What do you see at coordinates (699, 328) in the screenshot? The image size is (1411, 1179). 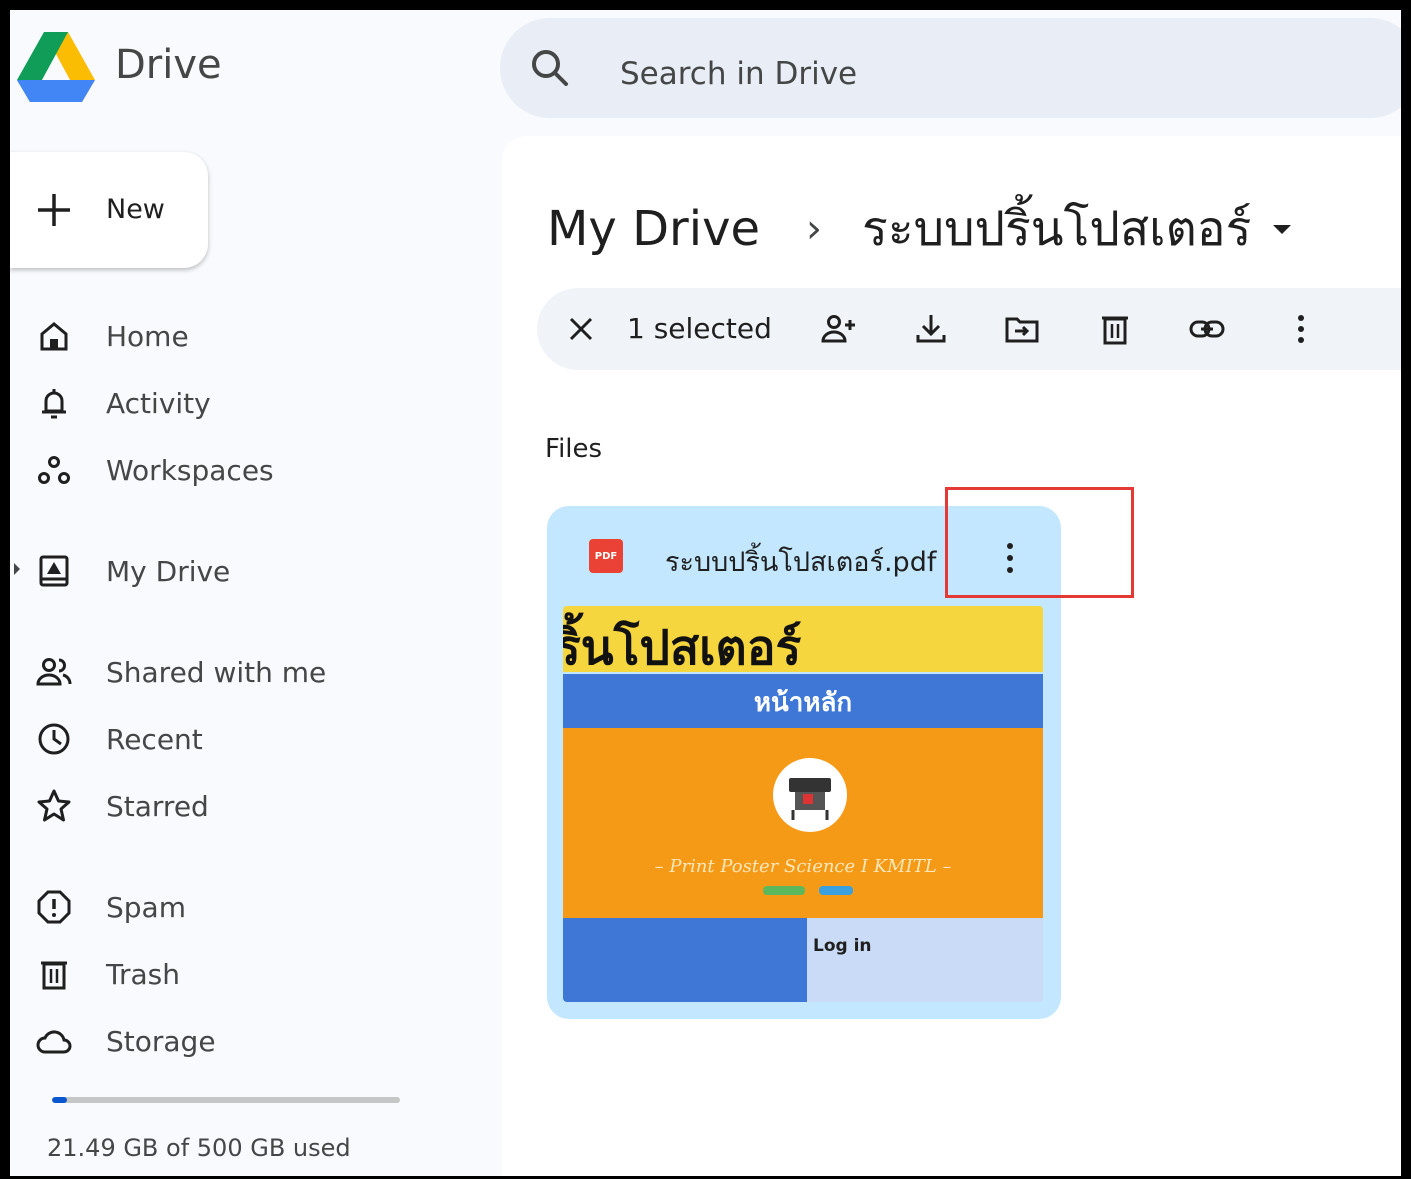 I see `selection-count: 1 selected` at bounding box center [699, 328].